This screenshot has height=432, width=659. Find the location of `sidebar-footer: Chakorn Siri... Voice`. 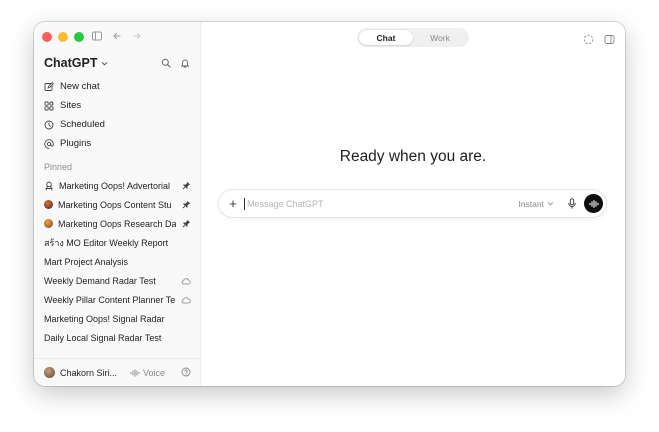

sidebar-footer: Chakorn Siri... Voice is located at coordinates (117, 372).